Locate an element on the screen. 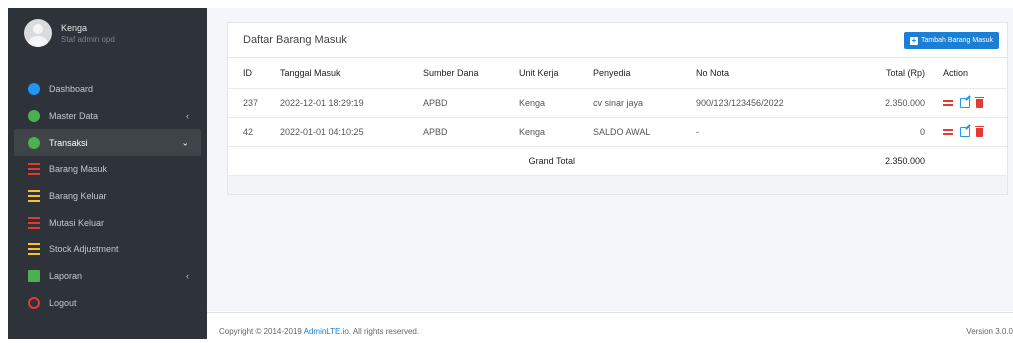 The height and width of the screenshot is (343, 1013). add-barang-masuk-button: + Tambah Barang Masuk is located at coordinates (951, 40).